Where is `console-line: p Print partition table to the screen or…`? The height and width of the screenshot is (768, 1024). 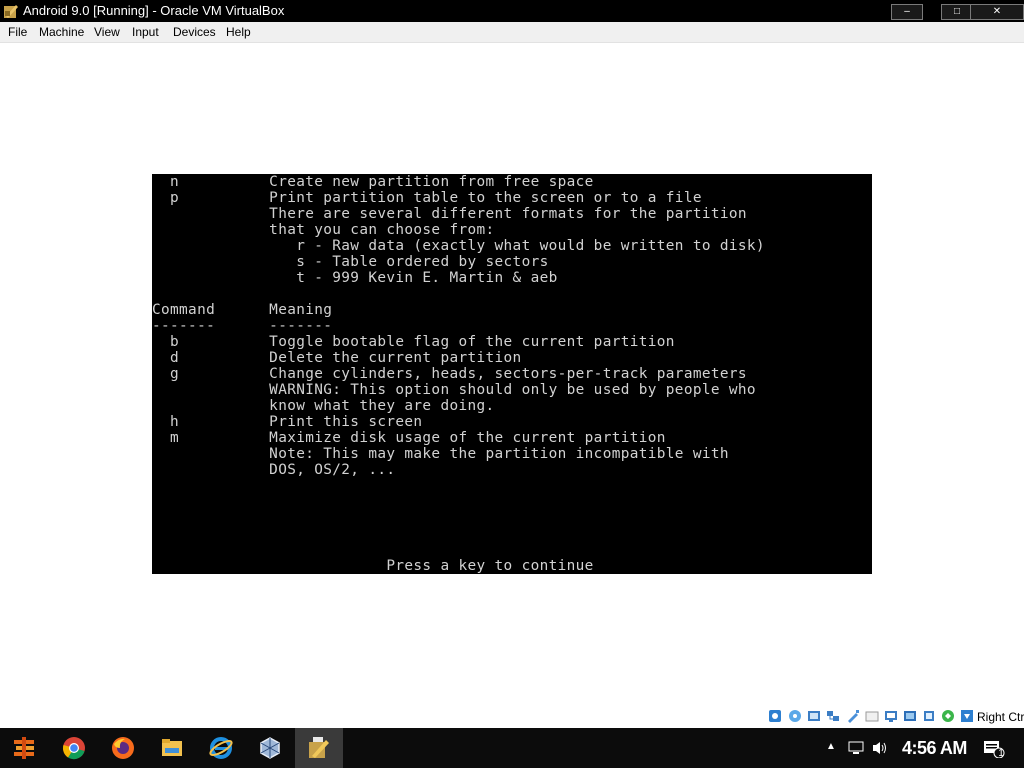
console-line: p Print partition table to the screen or… is located at coordinates (427, 198).